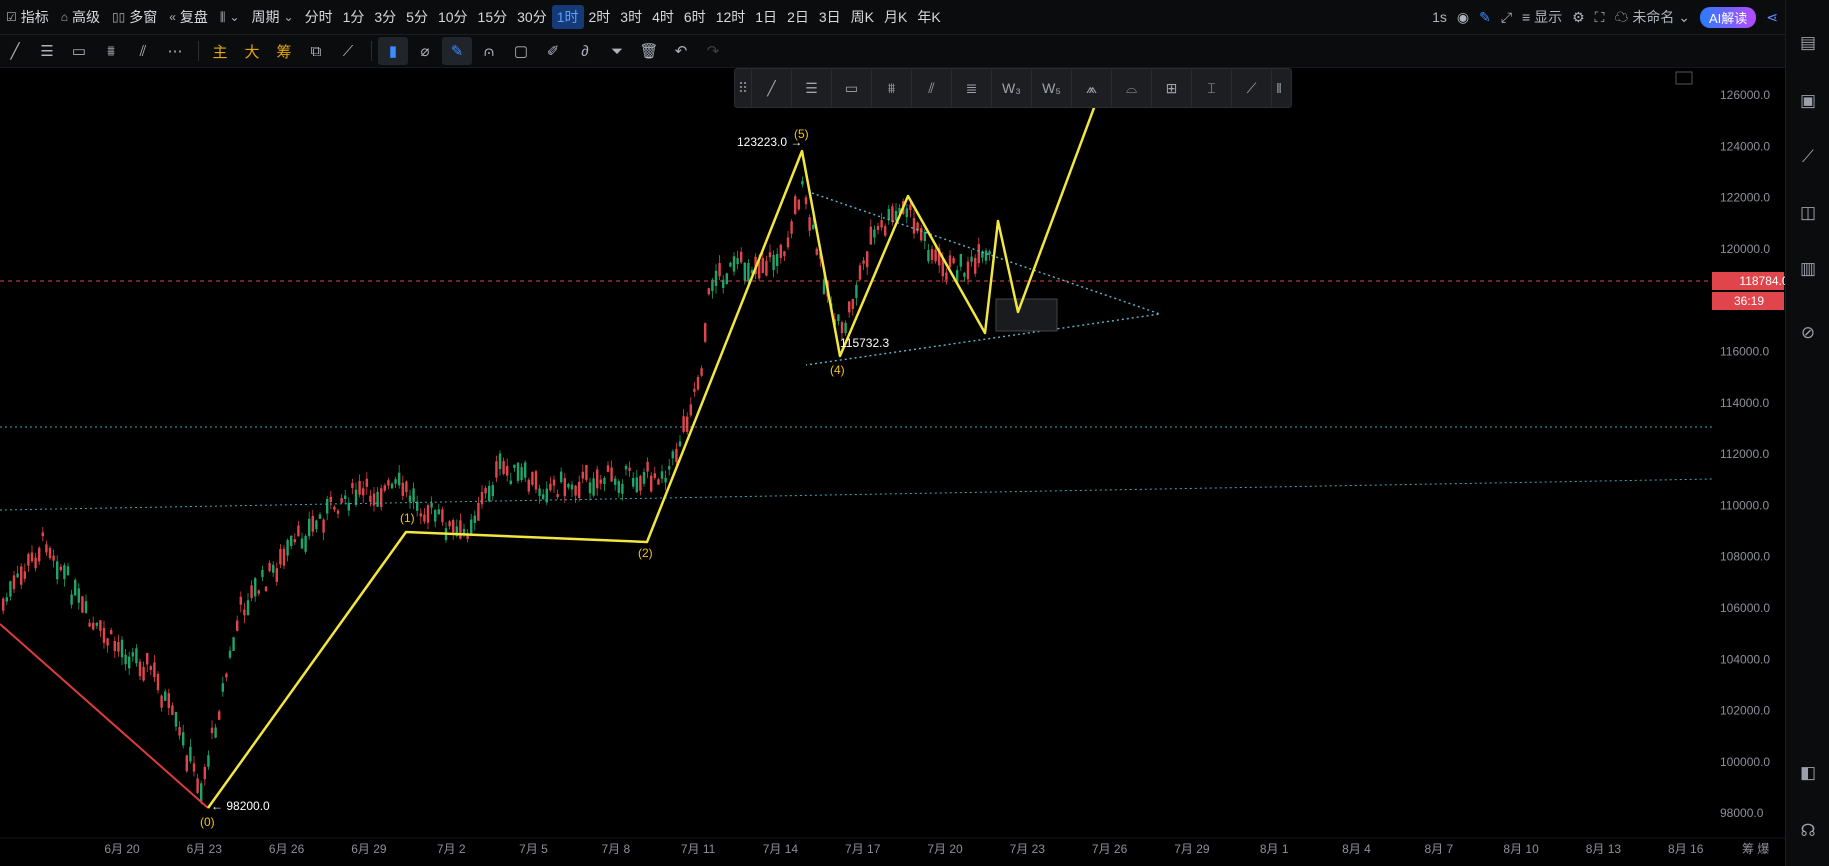  Describe the element at coordinates (1808, 213) in the screenshot. I see `data-panel-icon: ◫` at that location.